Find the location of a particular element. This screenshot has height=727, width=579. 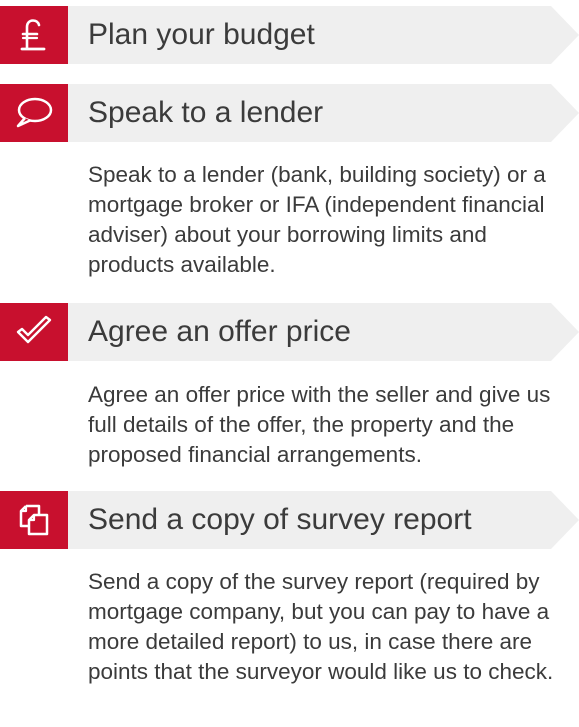

step-title-bar: Speak to a lender is located at coordinates (323, 113).